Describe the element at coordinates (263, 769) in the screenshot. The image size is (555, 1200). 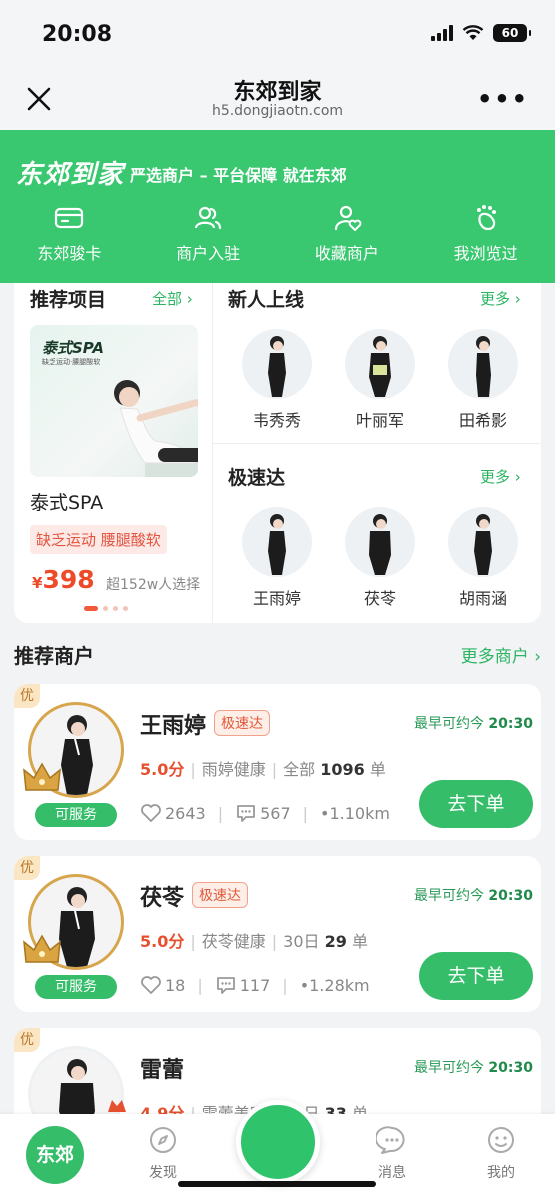
I see `merchant-info: 5.0分 | 雨婷健康 | 全部 1096 单` at that location.